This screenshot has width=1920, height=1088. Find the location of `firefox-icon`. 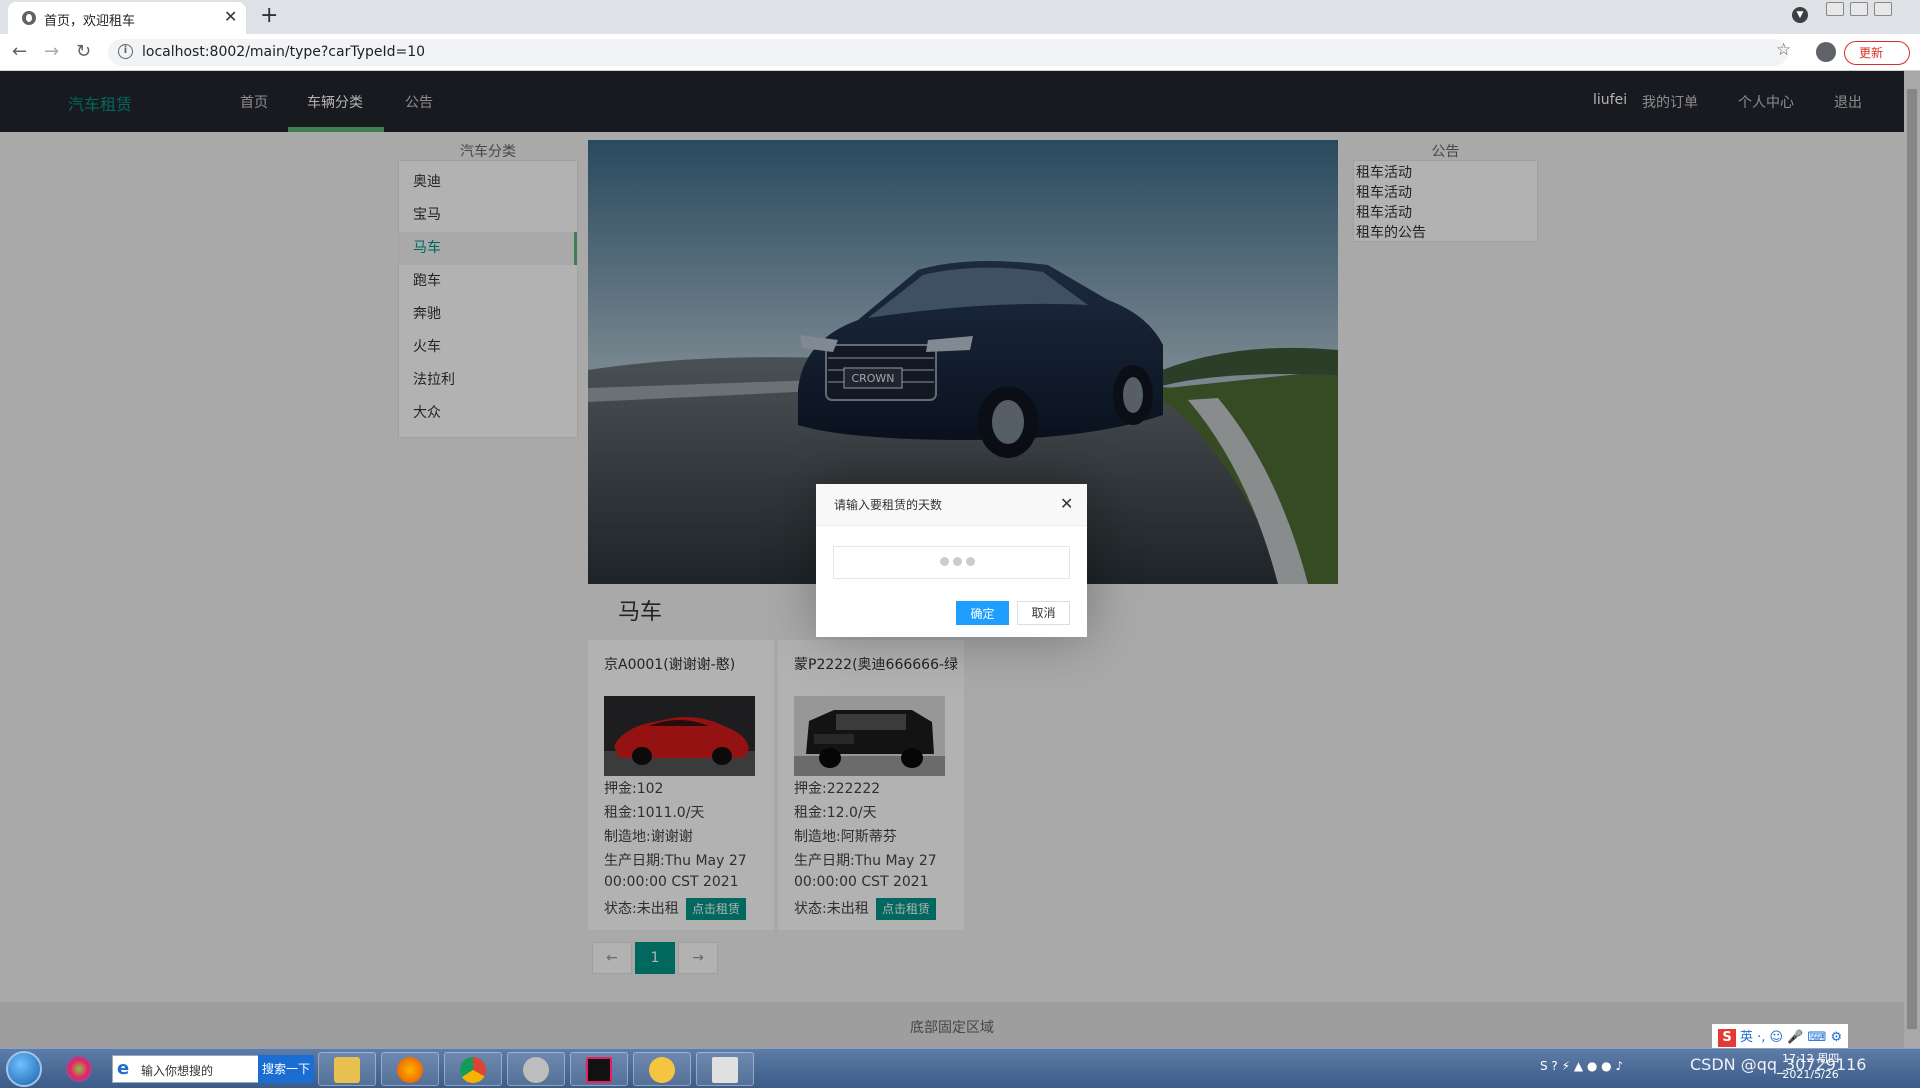

firefox-icon is located at coordinates (410, 1069).